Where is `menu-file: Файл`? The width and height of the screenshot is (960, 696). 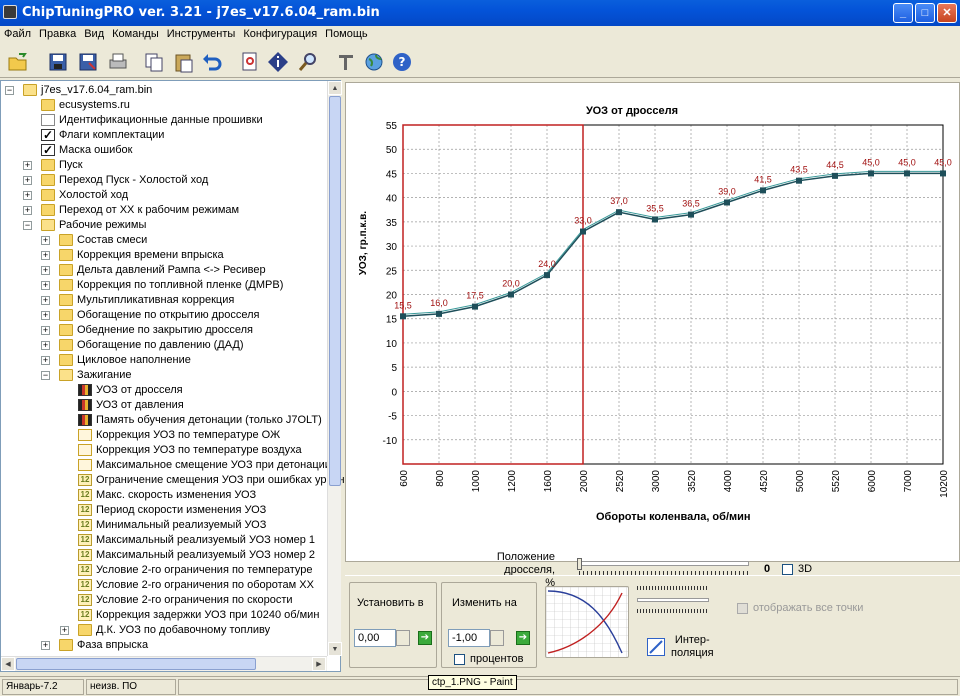
menu-file: Файл is located at coordinates (17, 34).